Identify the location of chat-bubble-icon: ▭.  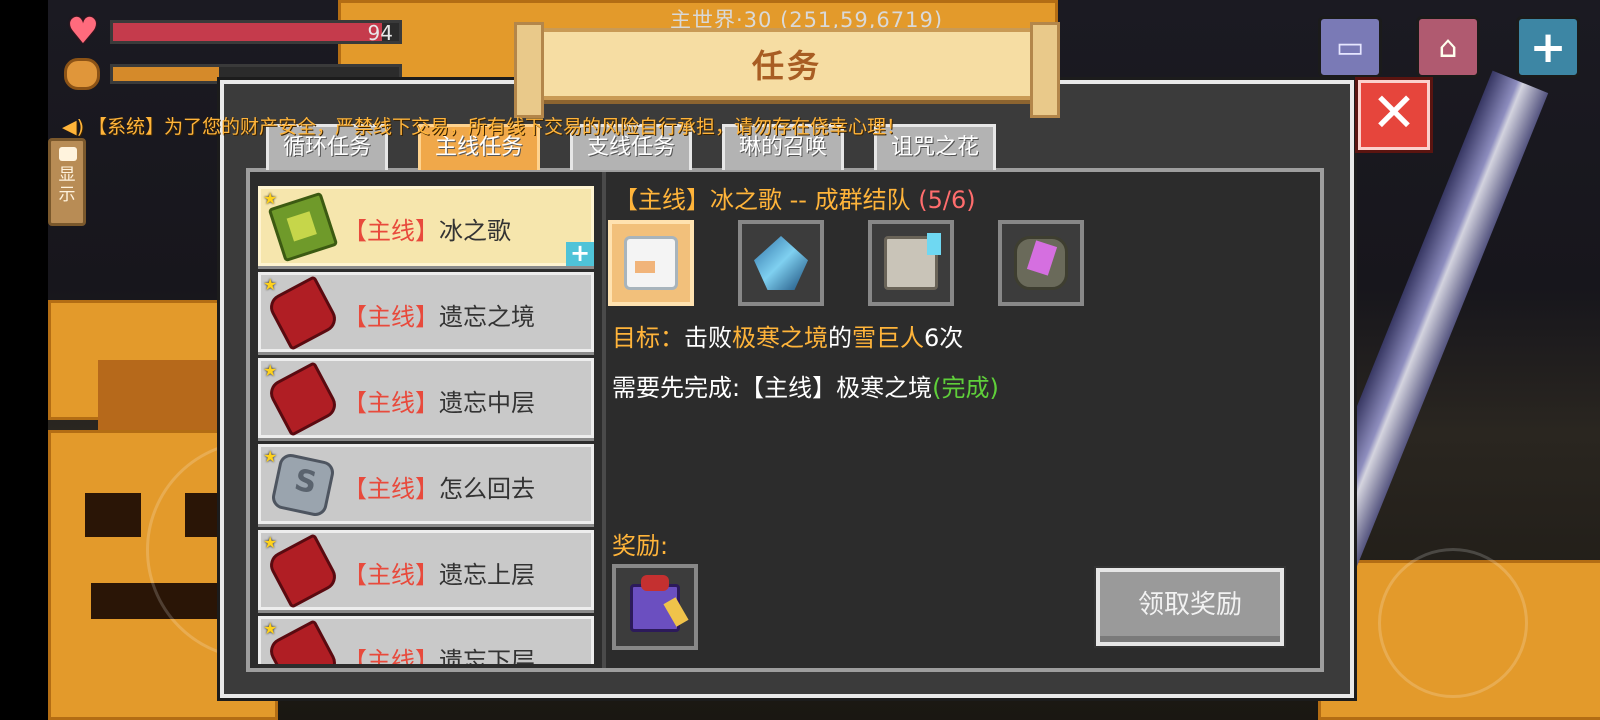
(1350, 47).